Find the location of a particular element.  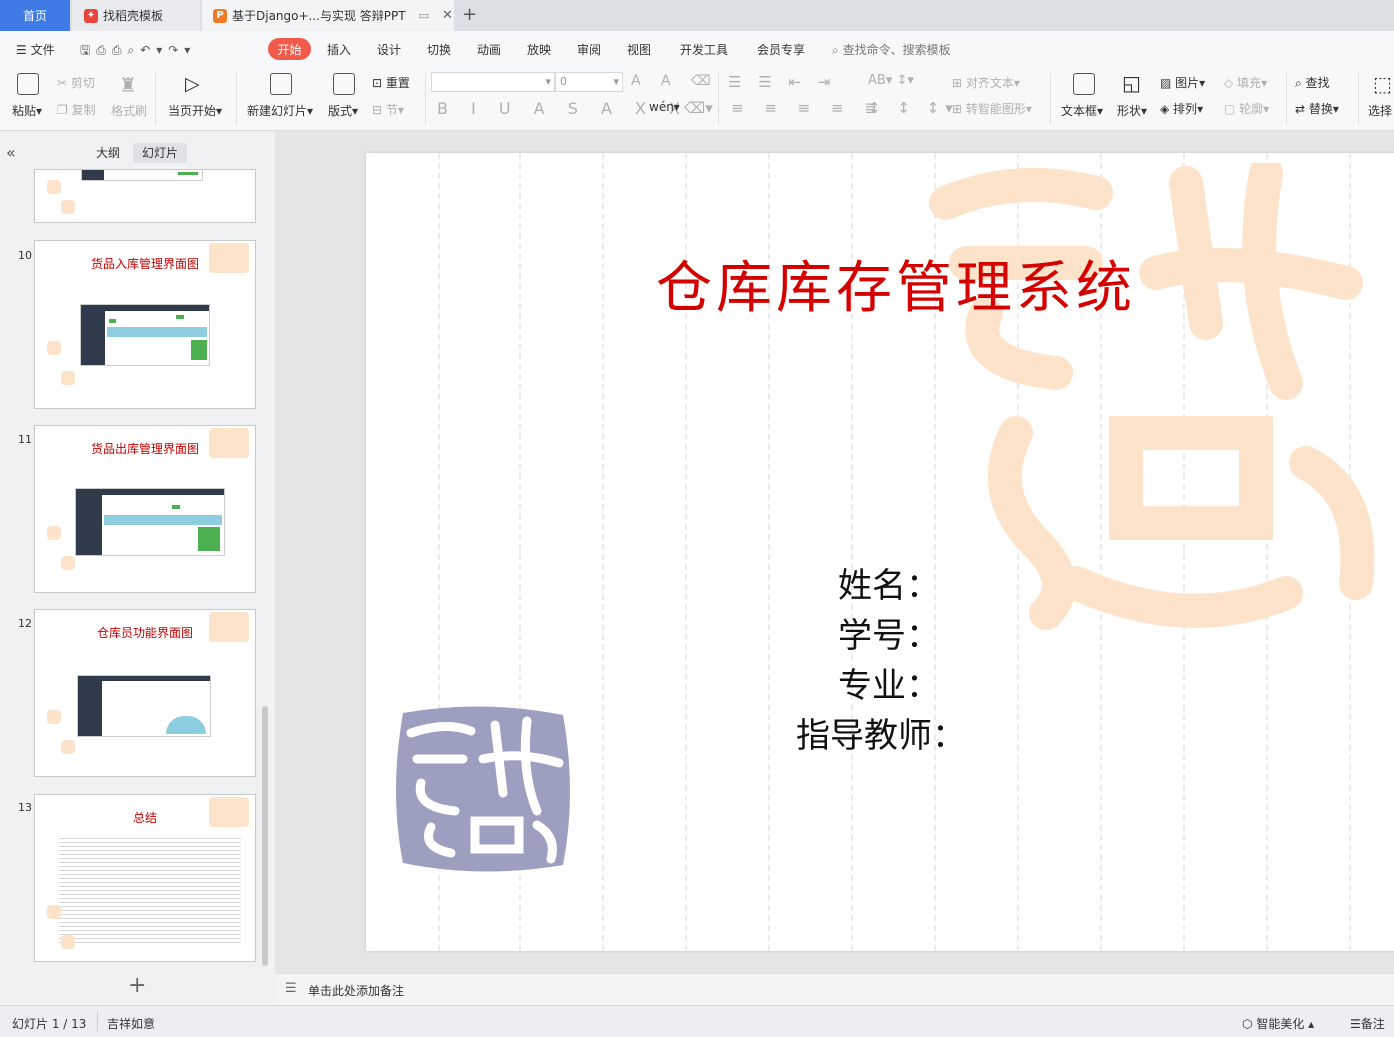

add-tab-icon: + is located at coordinates (469, 14).